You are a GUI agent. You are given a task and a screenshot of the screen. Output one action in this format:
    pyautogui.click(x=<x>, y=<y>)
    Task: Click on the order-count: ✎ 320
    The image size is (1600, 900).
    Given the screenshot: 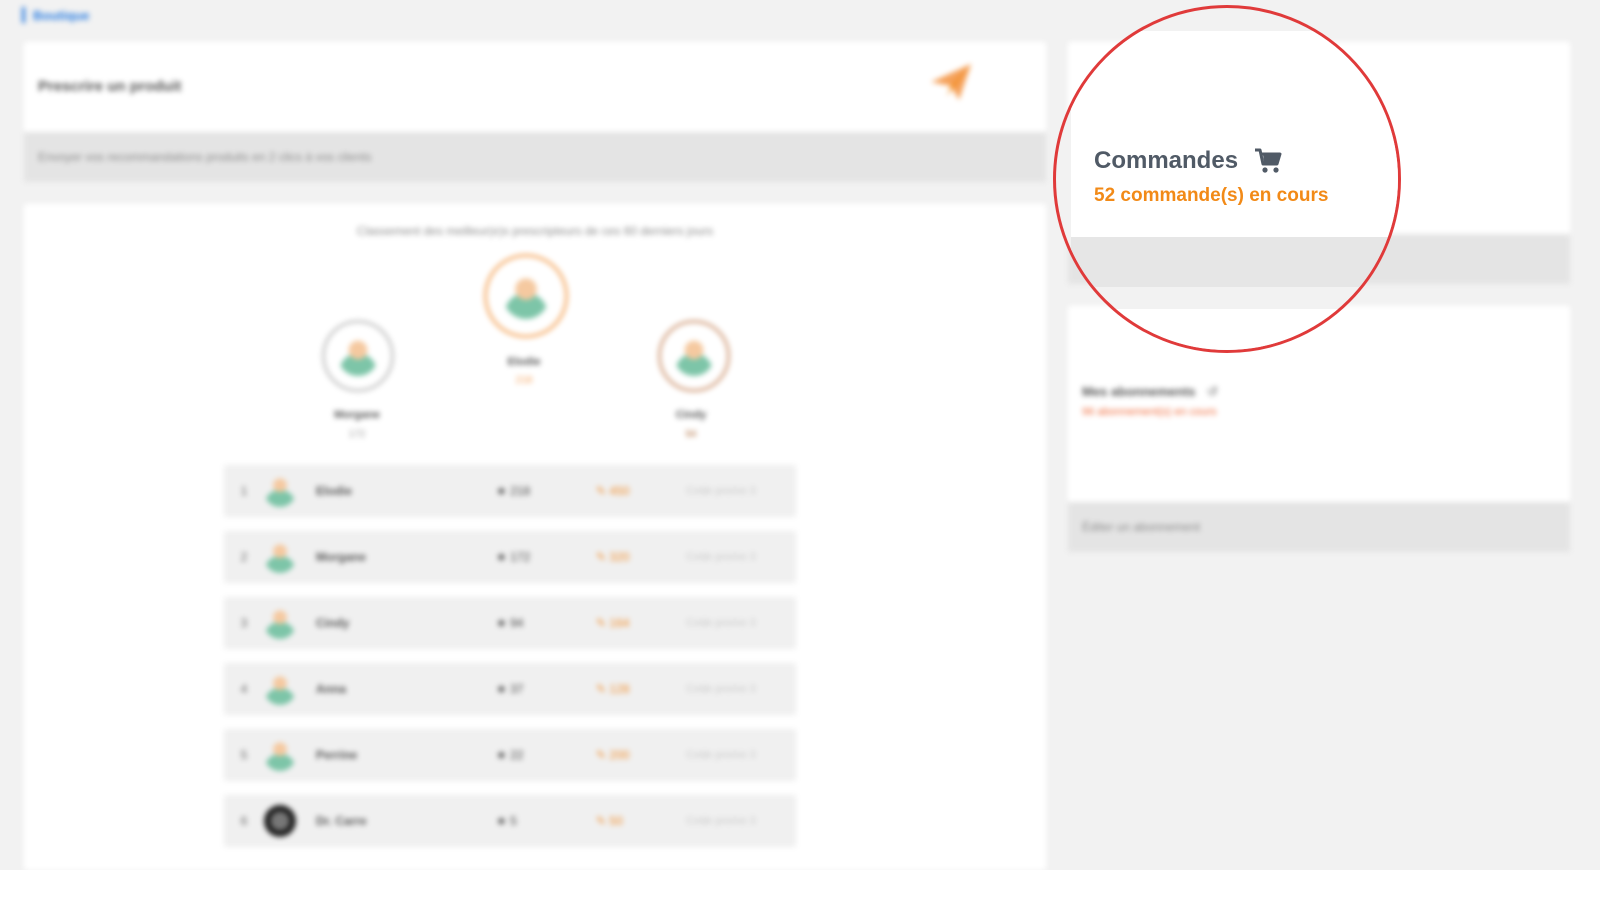 What is the action you would take?
    pyautogui.click(x=613, y=557)
    